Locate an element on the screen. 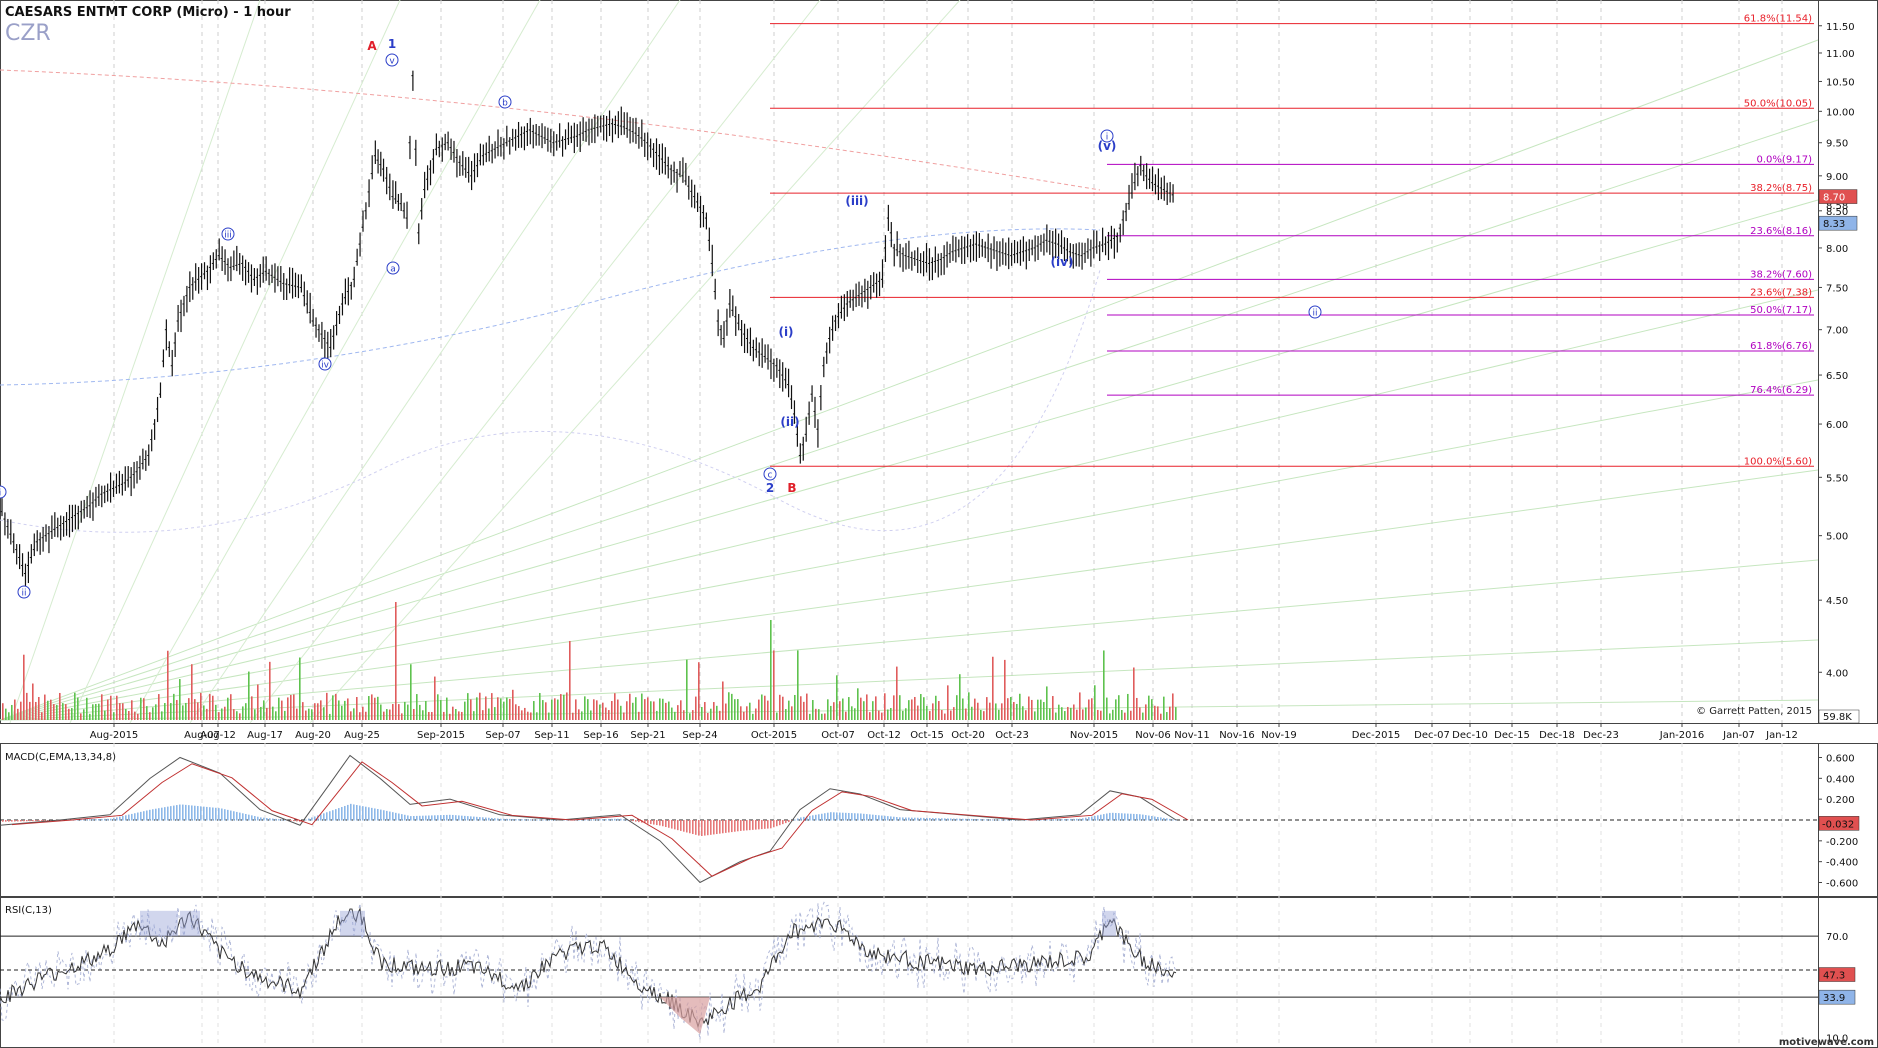  wave-label: (iii) is located at coordinates (856, 201).